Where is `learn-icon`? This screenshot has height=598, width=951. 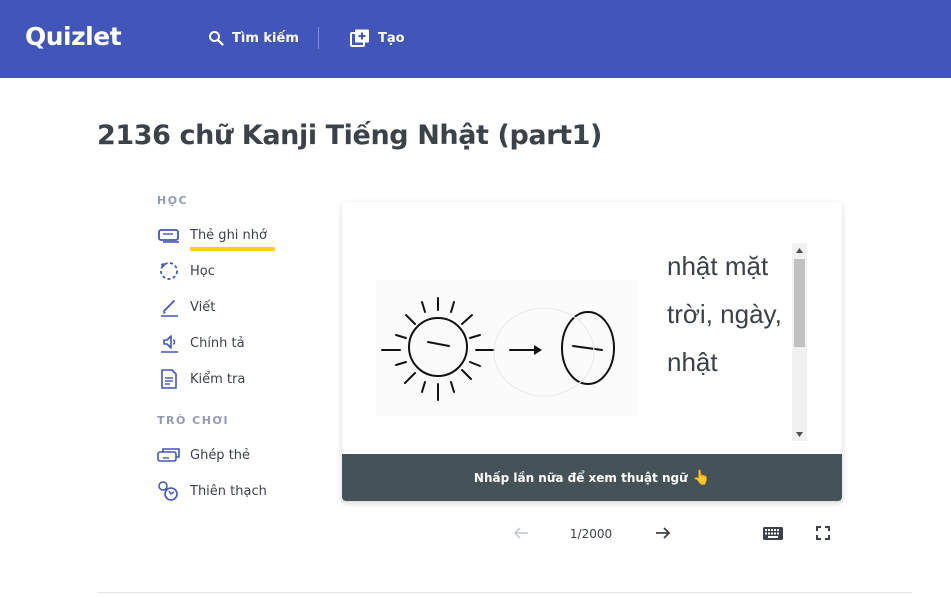 learn-icon is located at coordinates (169, 271).